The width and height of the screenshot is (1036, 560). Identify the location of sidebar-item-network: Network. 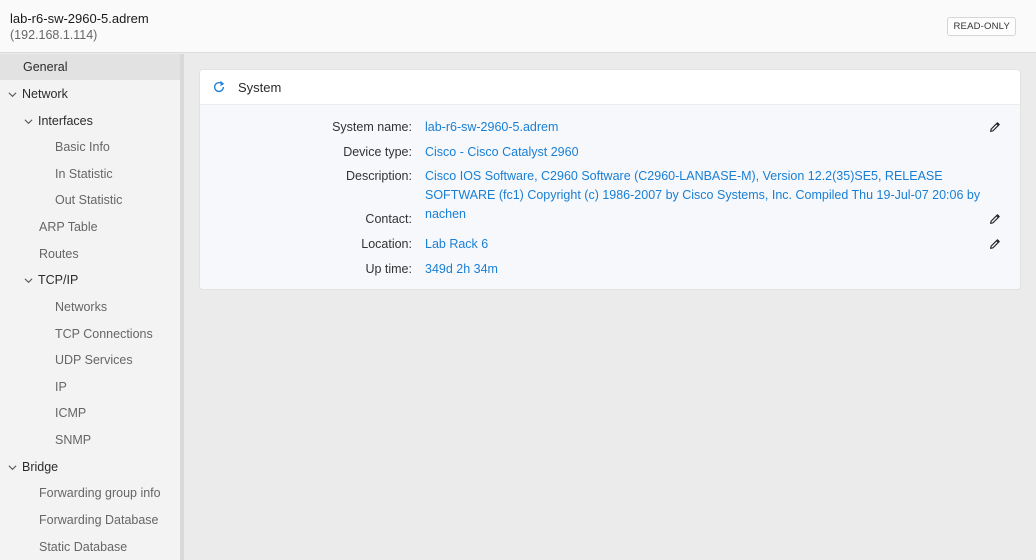
(90, 94).